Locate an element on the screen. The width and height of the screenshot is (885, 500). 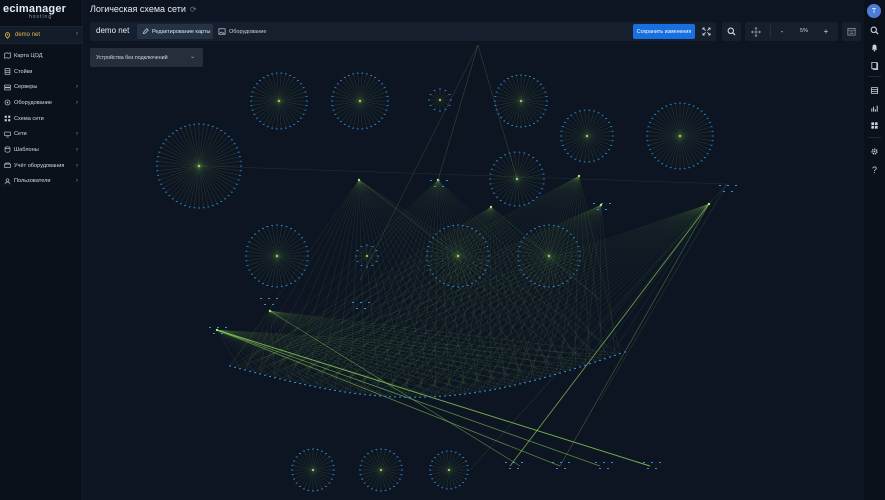
sidebar-item-label: Учёт оборудования is located at coordinates (39, 165).